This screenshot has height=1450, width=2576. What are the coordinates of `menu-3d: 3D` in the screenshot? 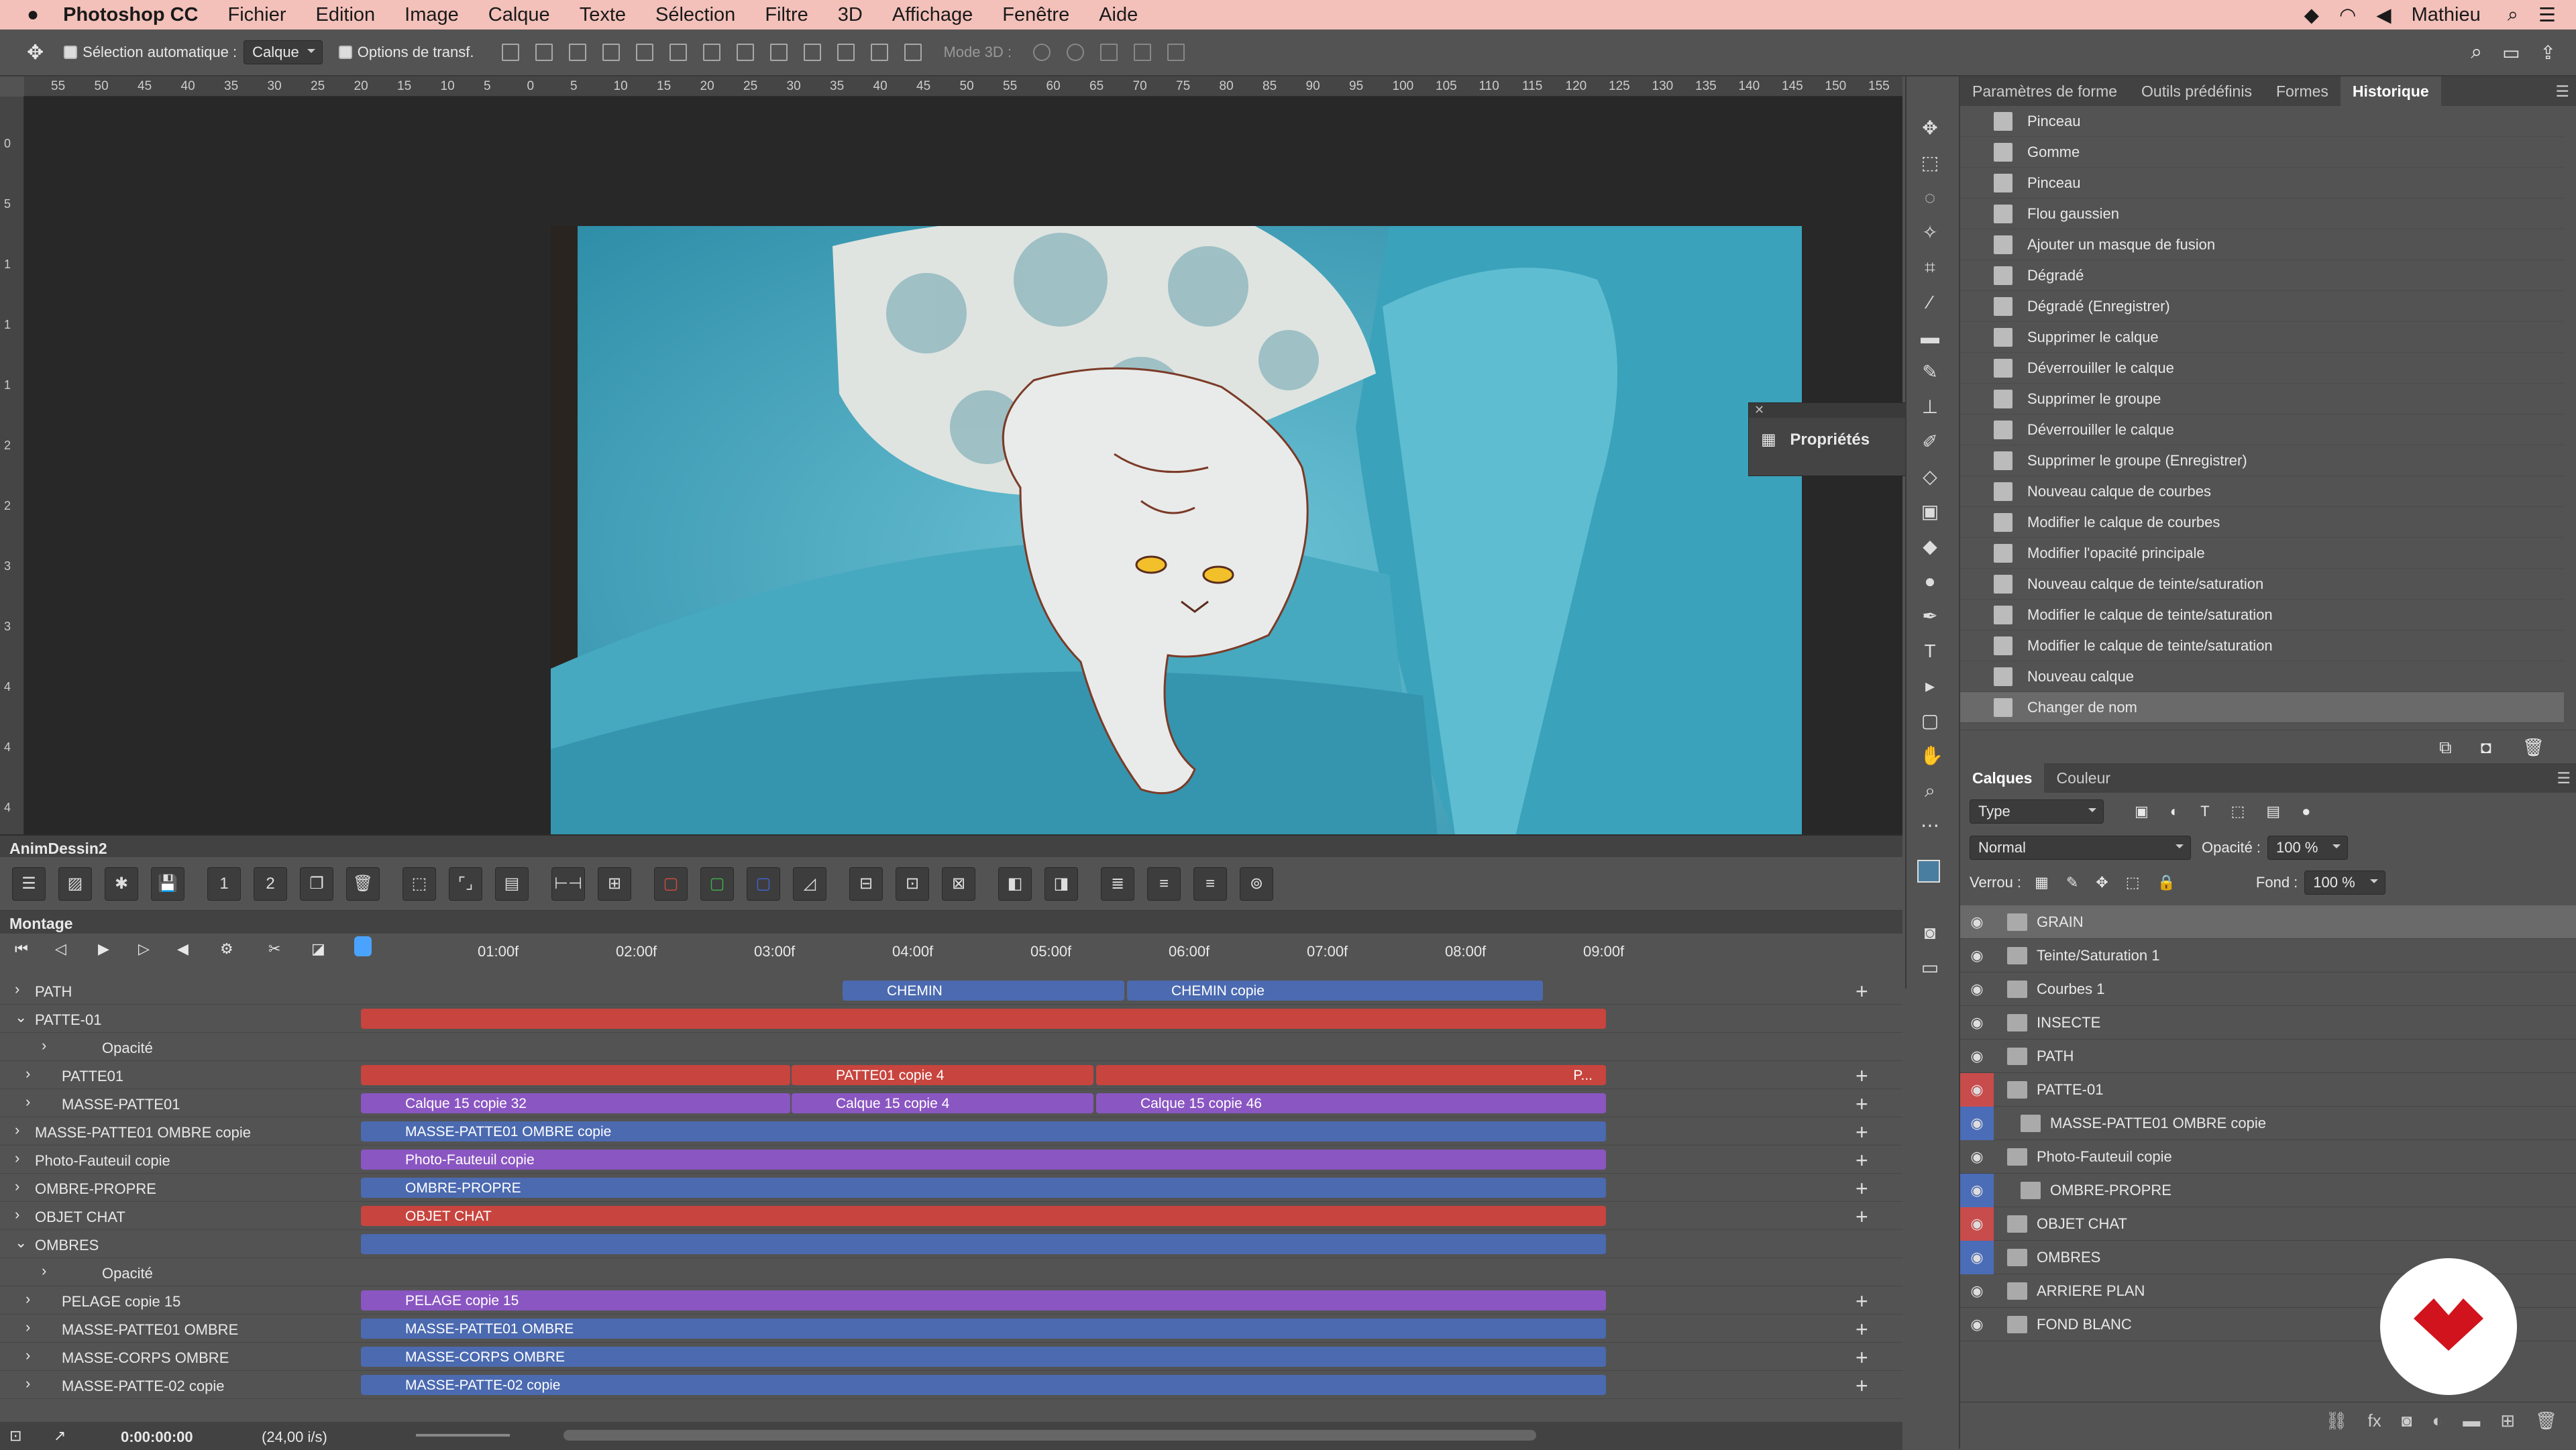 It's located at (850, 15).